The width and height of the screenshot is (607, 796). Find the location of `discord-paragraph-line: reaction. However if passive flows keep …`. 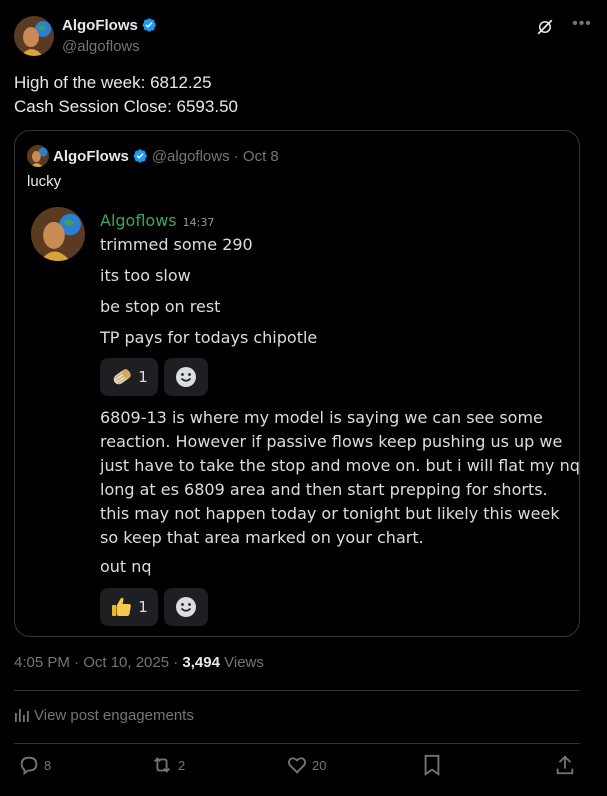

discord-paragraph-line: reaction. However if passive flows keep … is located at coordinates (331, 441).